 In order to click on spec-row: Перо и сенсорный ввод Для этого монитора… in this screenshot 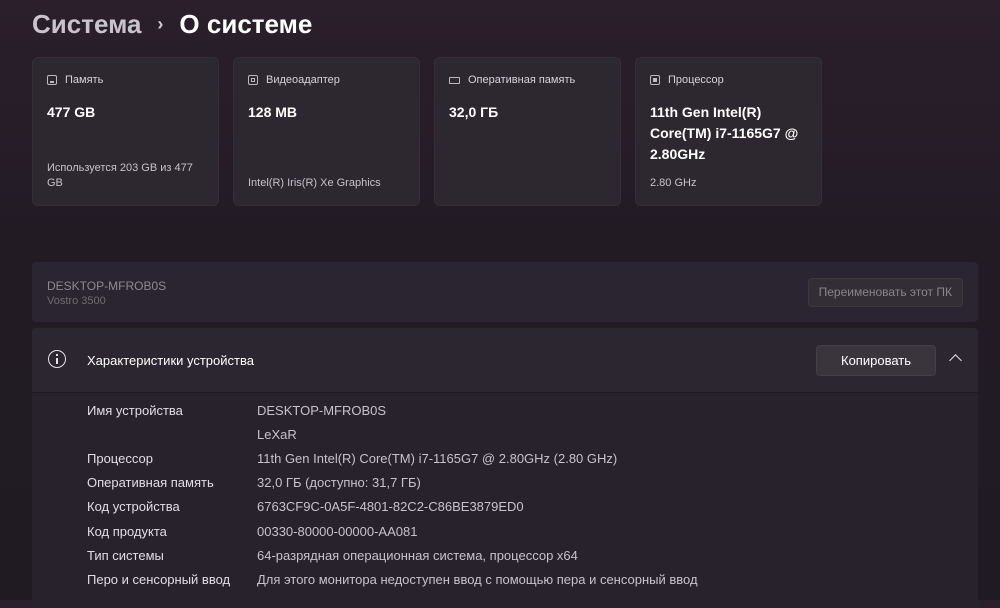, I will do `click(505, 580)`.